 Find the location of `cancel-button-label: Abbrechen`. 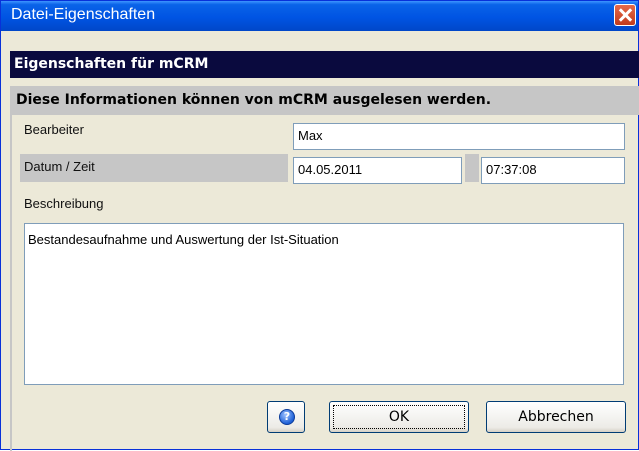

cancel-button-label: Abbrechen is located at coordinates (556, 417).